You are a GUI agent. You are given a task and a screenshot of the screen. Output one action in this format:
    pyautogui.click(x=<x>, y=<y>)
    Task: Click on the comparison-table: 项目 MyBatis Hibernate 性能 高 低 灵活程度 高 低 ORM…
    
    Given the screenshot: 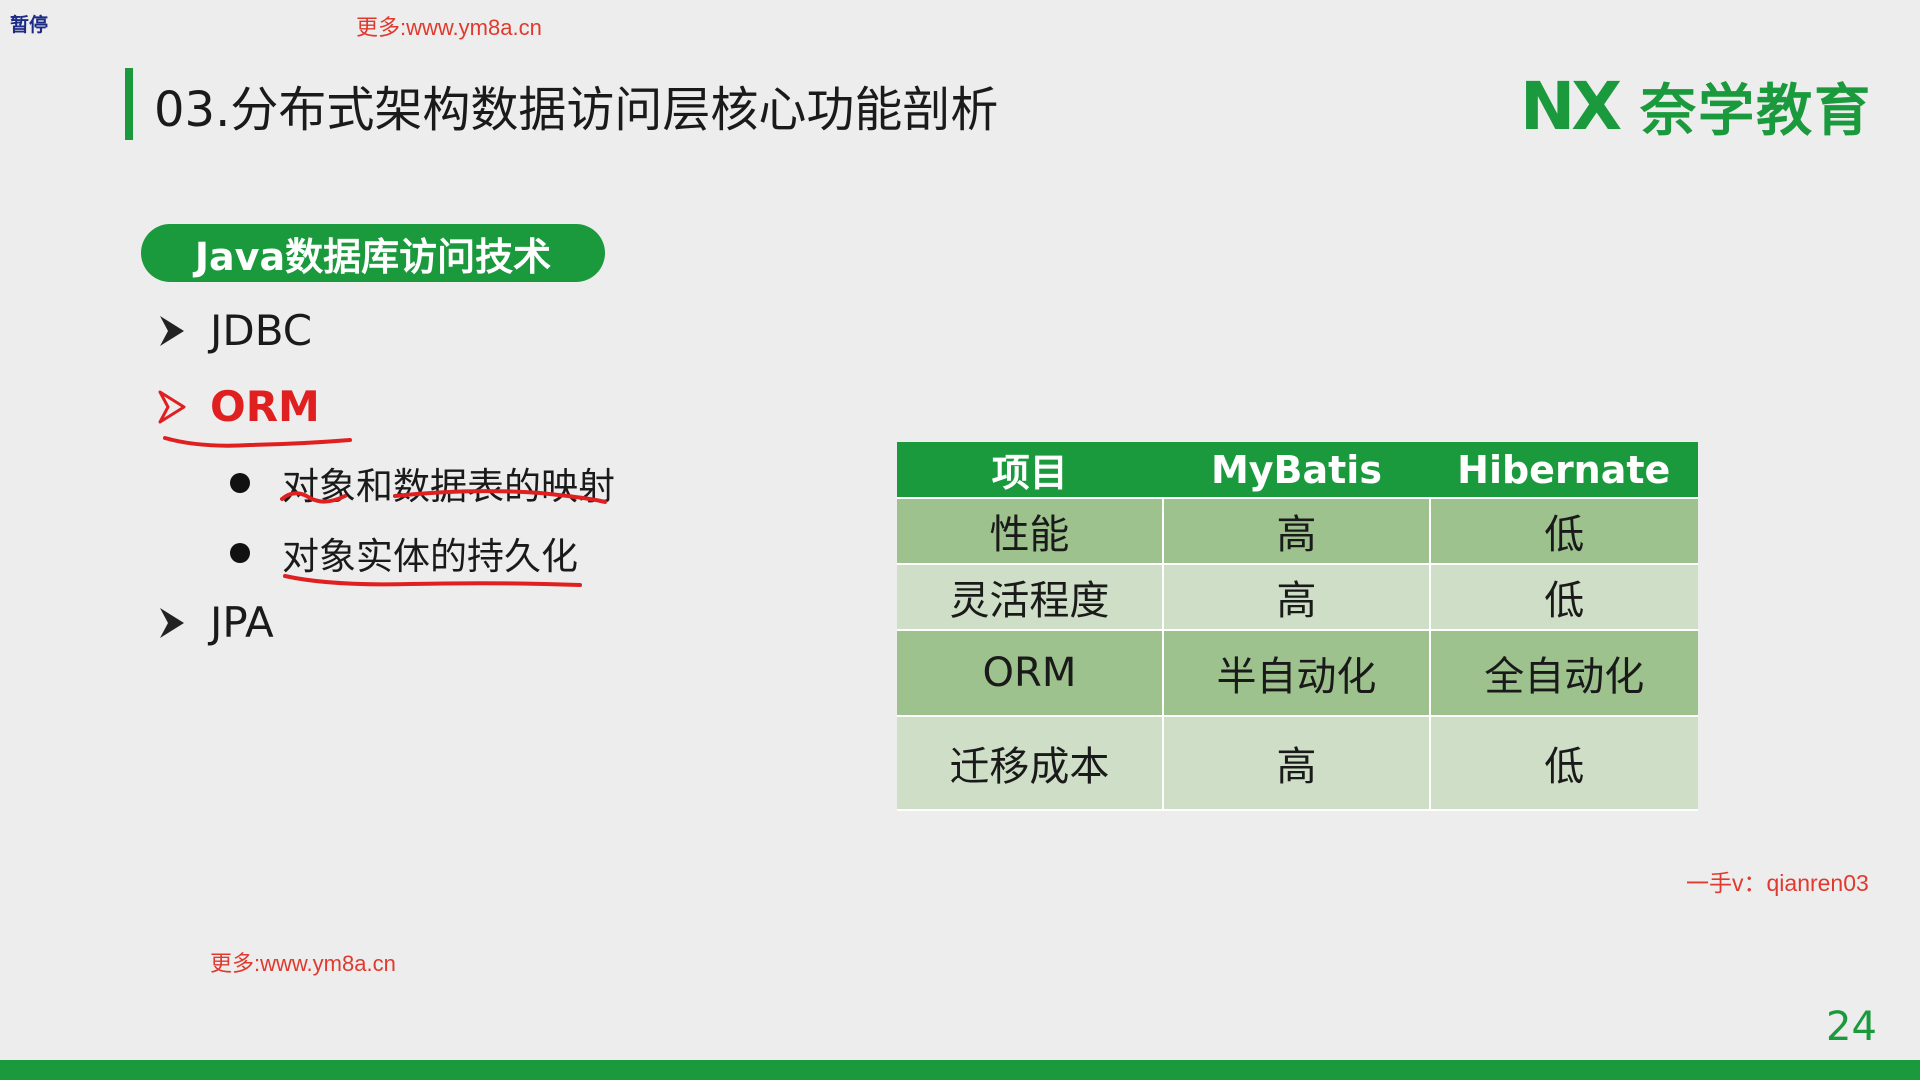 What is the action you would take?
    pyautogui.click(x=1297, y=626)
    